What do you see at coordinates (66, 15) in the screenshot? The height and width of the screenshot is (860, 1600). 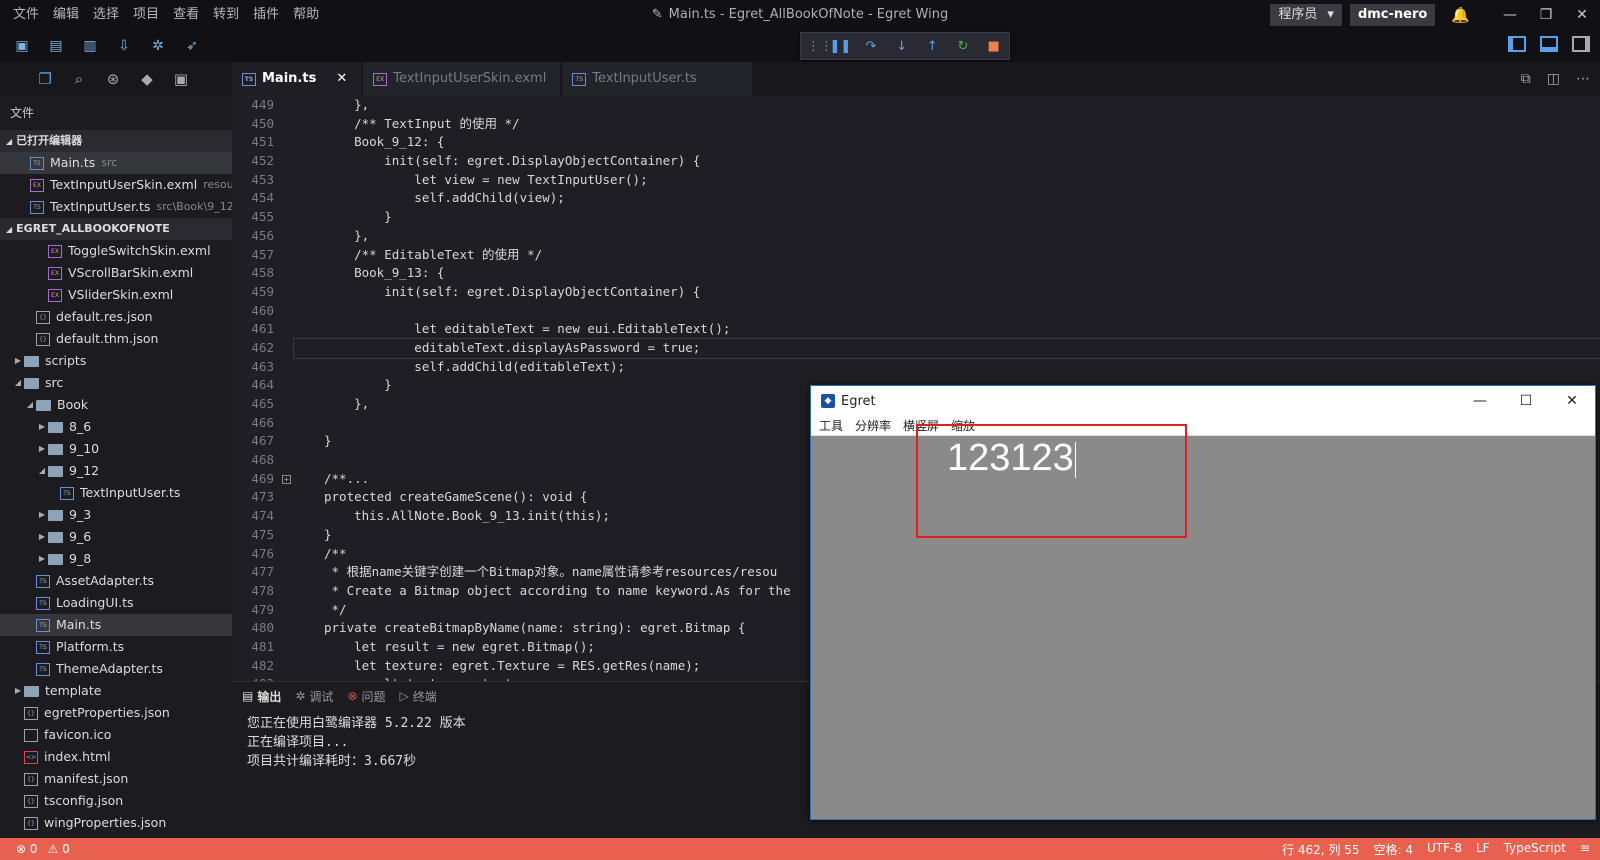 I see `menu-item: 编辑` at bounding box center [66, 15].